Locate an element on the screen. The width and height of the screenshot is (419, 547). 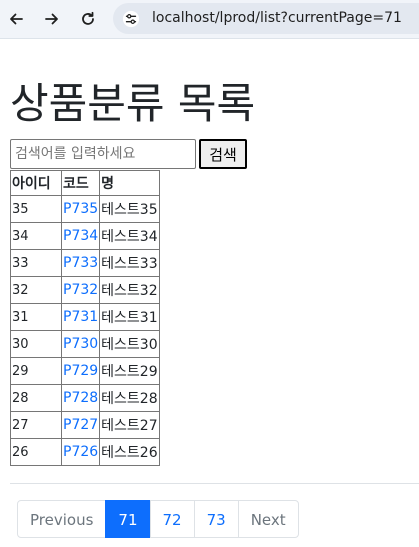
code-link: P730 is located at coordinates (80, 344).